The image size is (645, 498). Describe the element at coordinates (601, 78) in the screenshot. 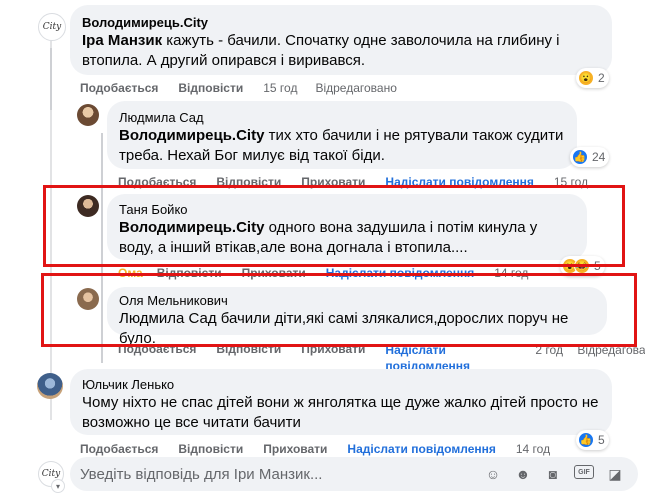

I see `reaction-count: 2` at that location.